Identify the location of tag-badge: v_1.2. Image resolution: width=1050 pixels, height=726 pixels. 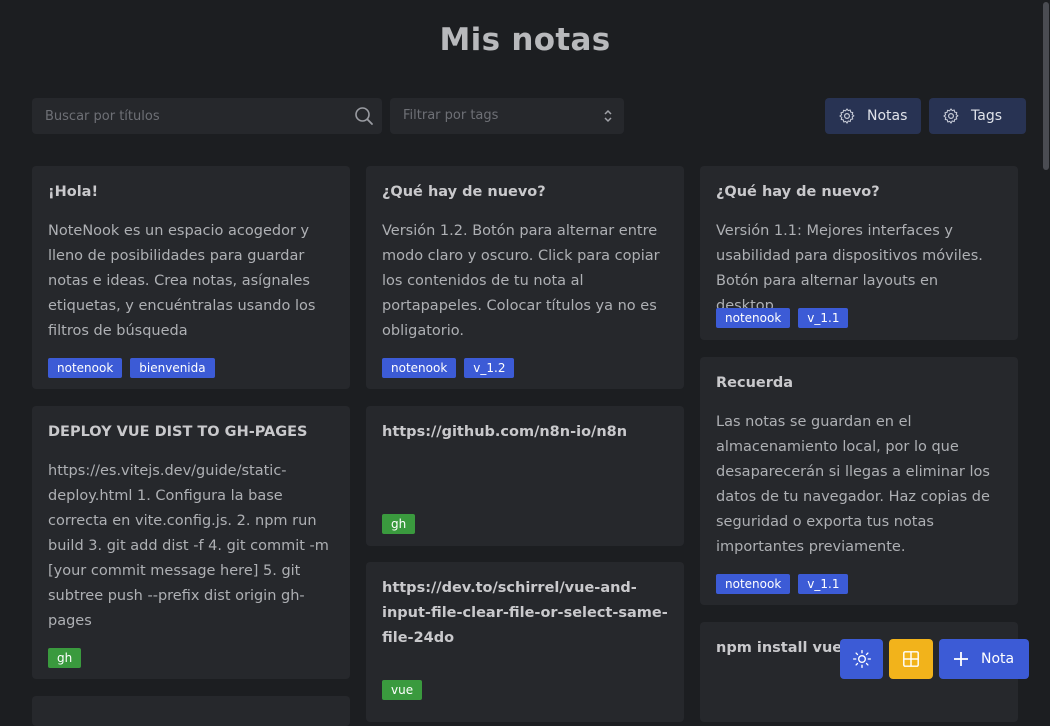
(489, 368).